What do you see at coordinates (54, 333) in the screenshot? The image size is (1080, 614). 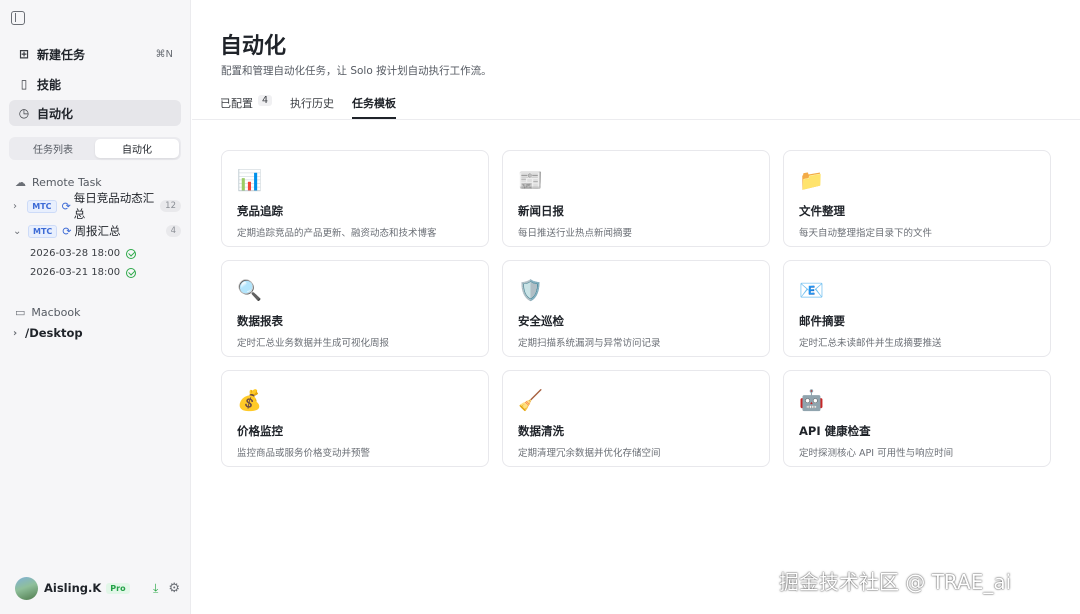 I see `folder-name: /Desktop` at bounding box center [54, 333].